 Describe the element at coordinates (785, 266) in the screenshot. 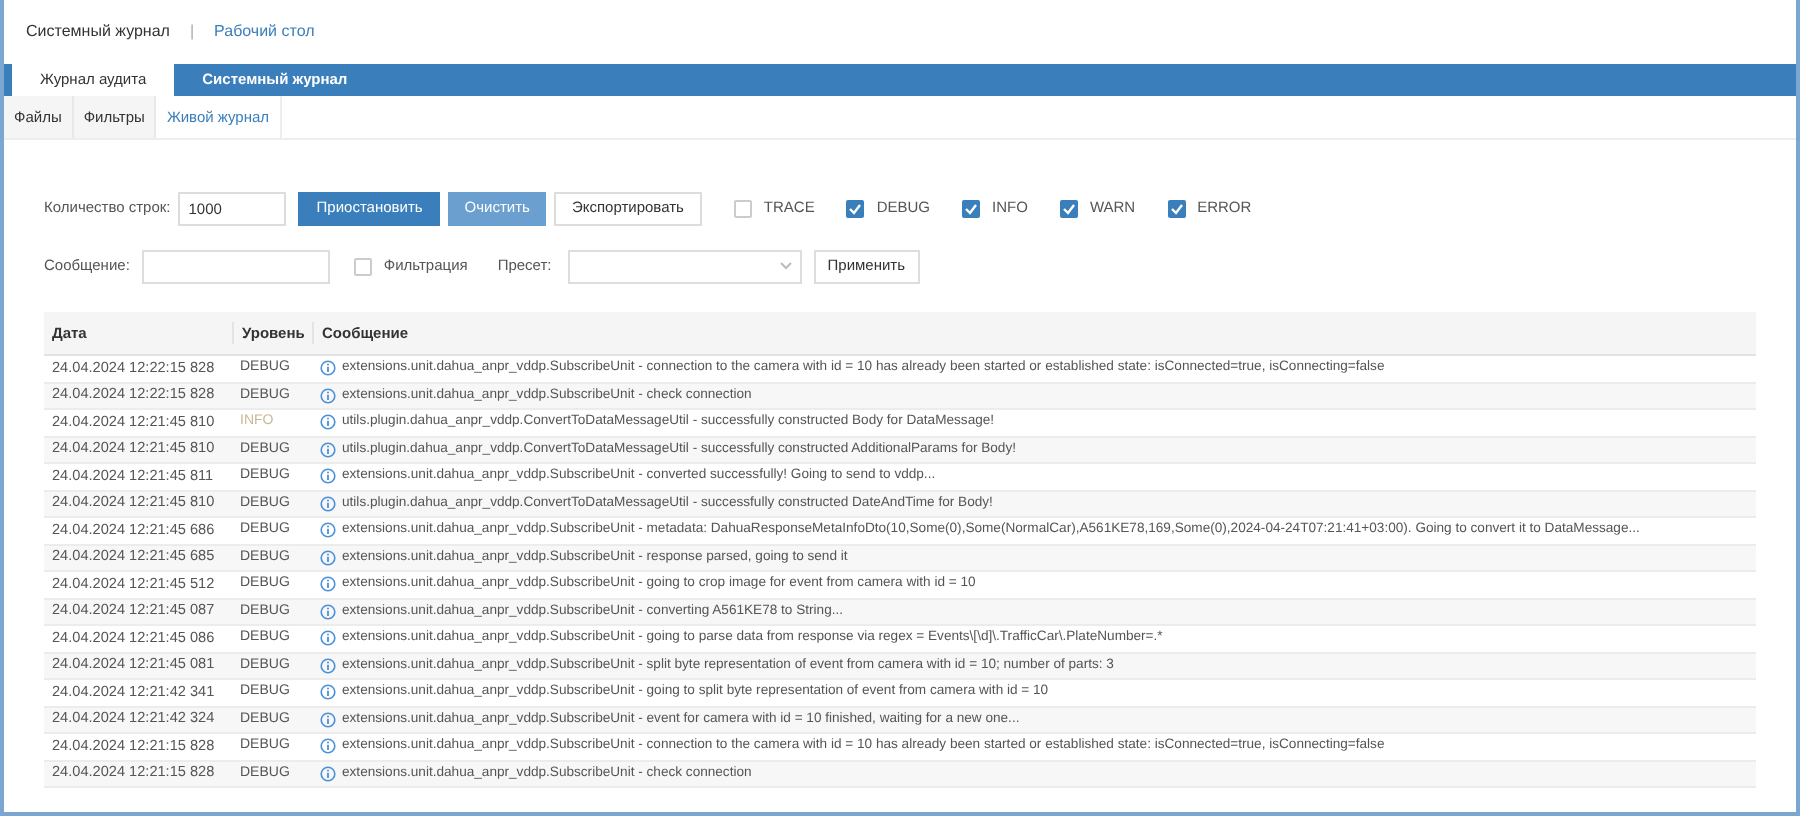

I see `chevron-down-icon` at that location.